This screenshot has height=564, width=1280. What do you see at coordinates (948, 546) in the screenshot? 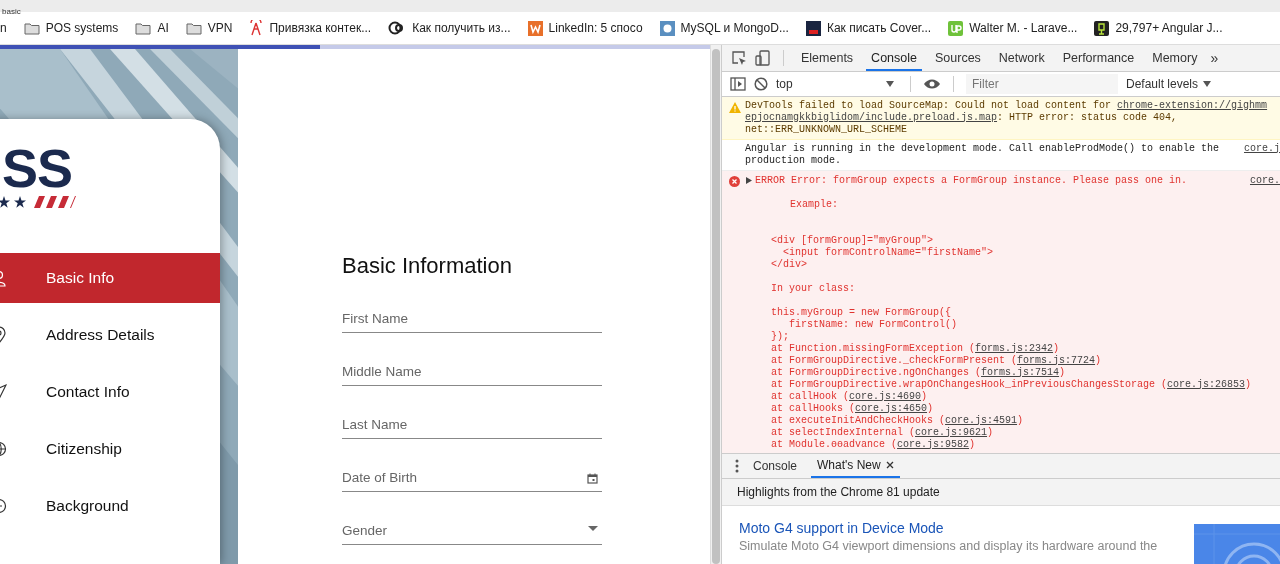
I see `feature-description: Simulate Moto G4 viewport dimensions and display its hardware around the` at bounding box center [948, 546].